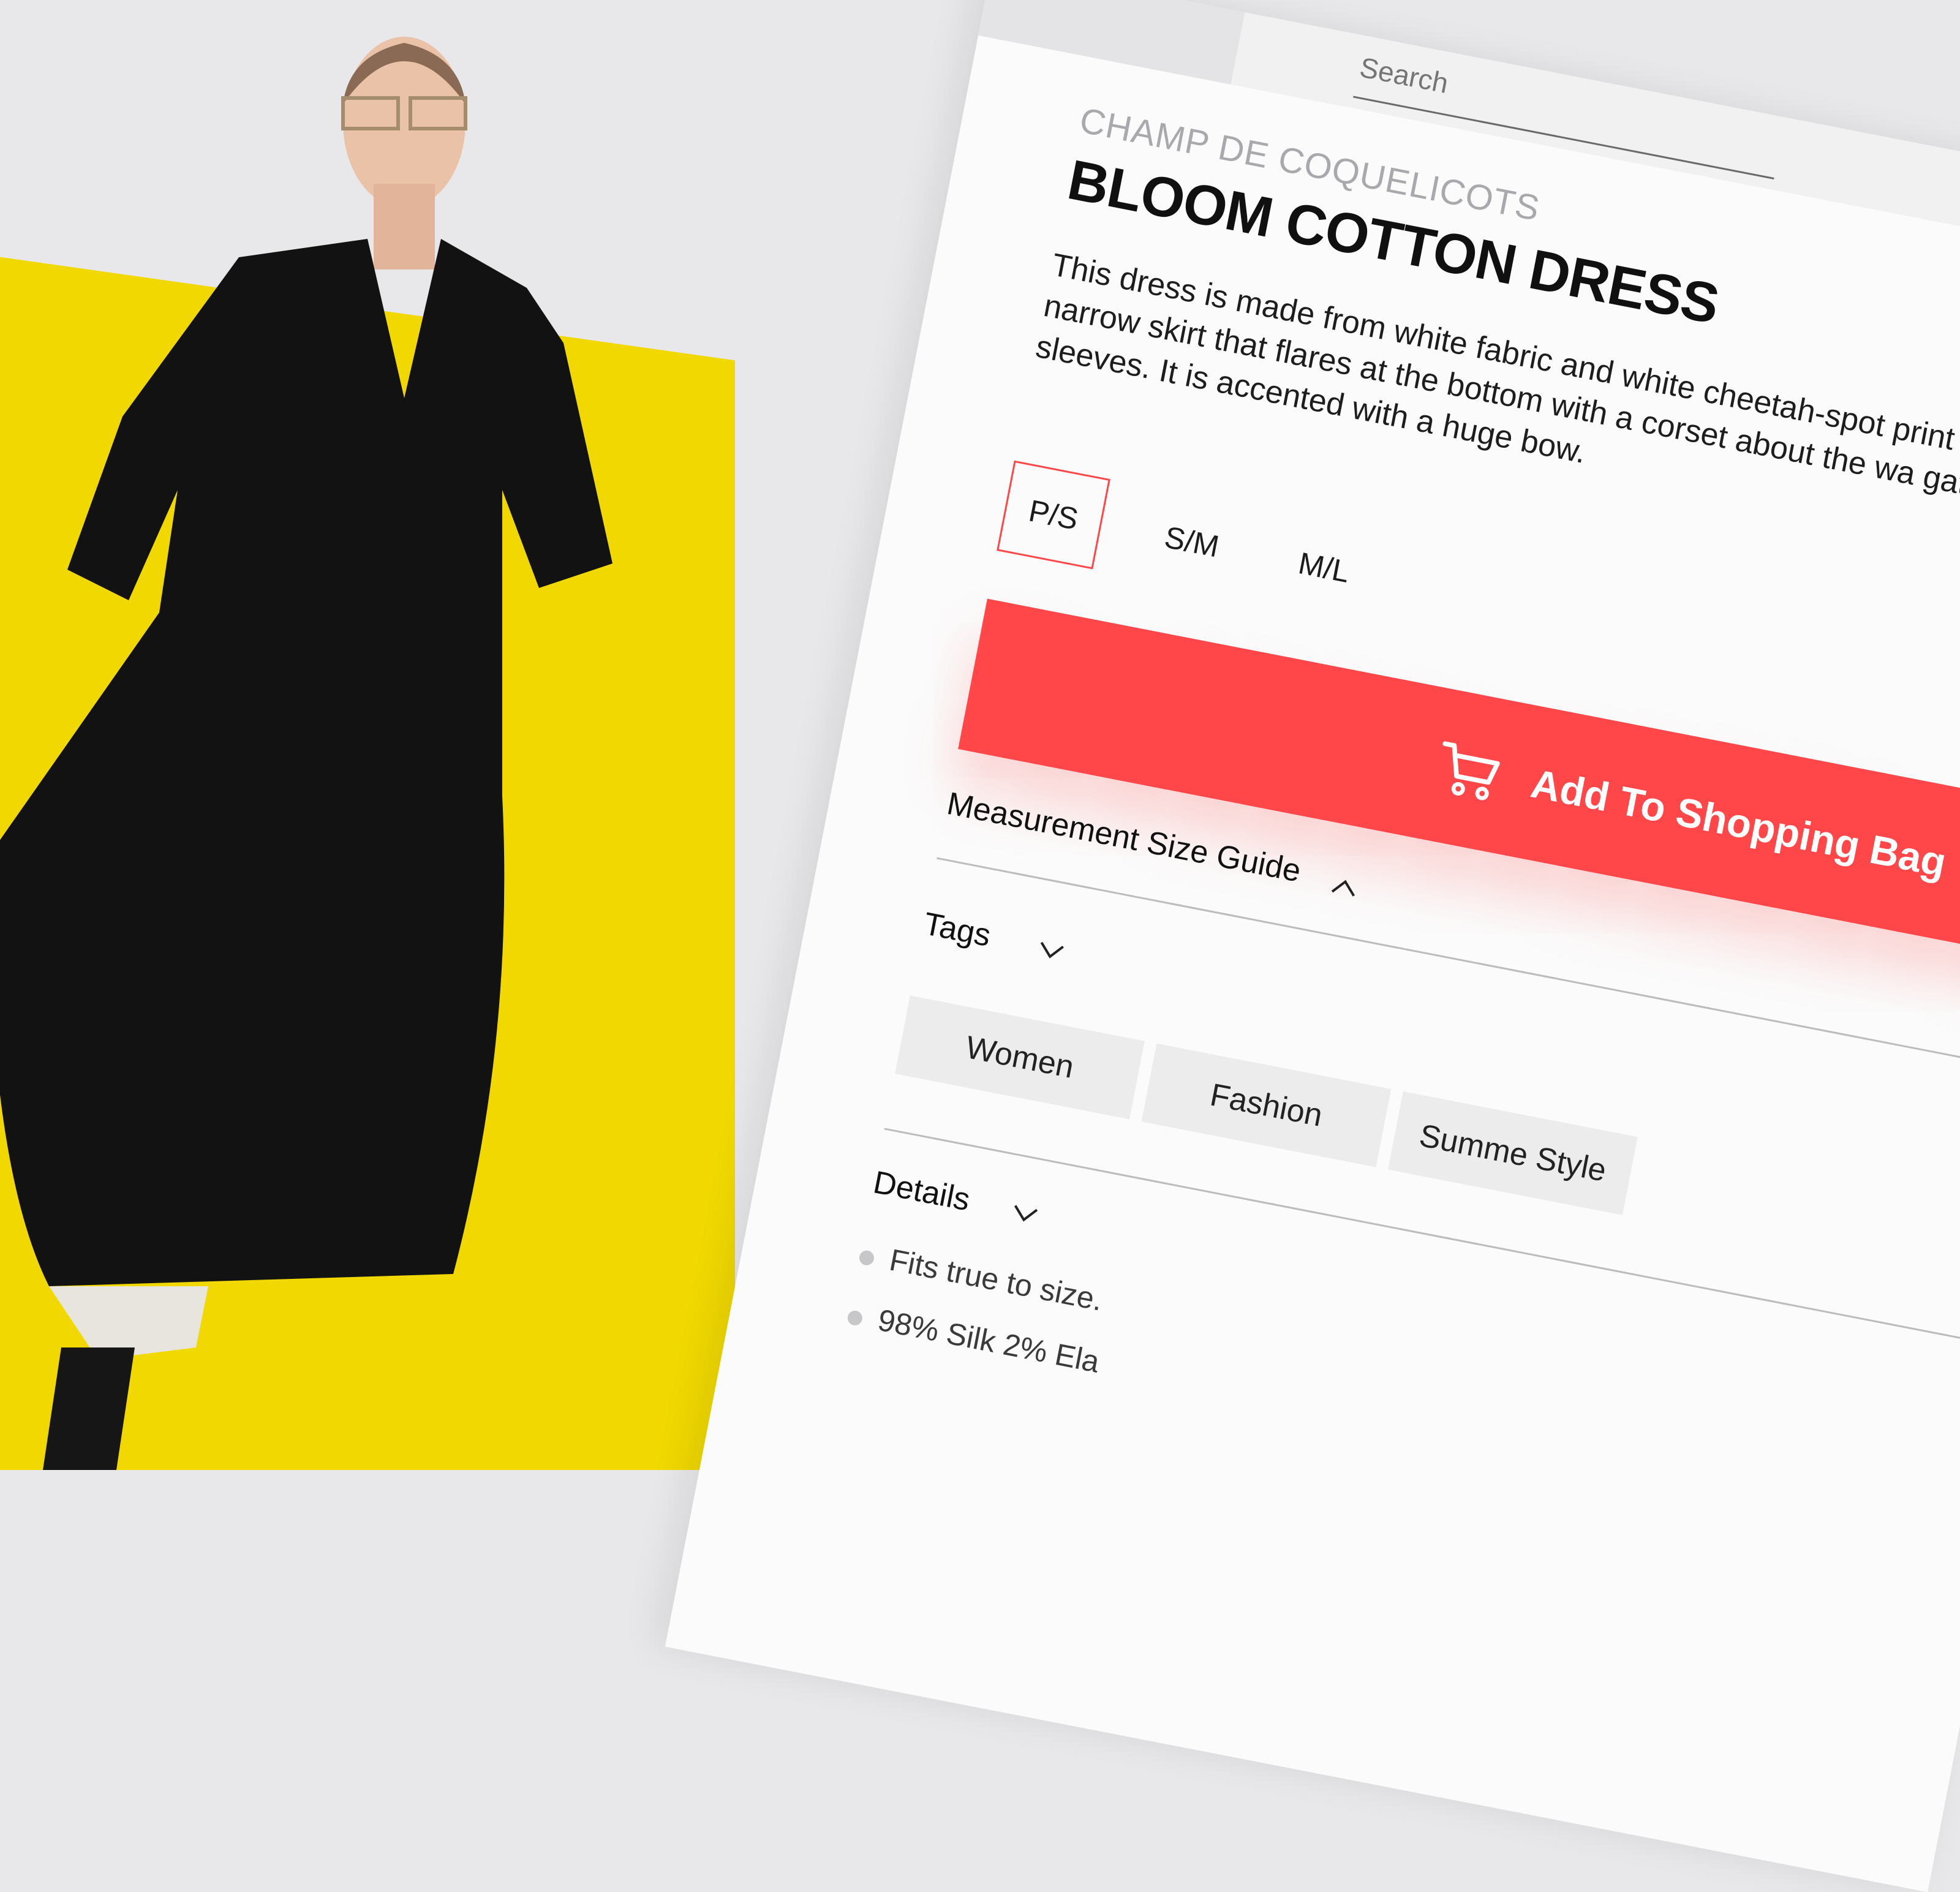  I want to click on add-to-bag-label: Add To Shopping Bag, so click(1738, 823).